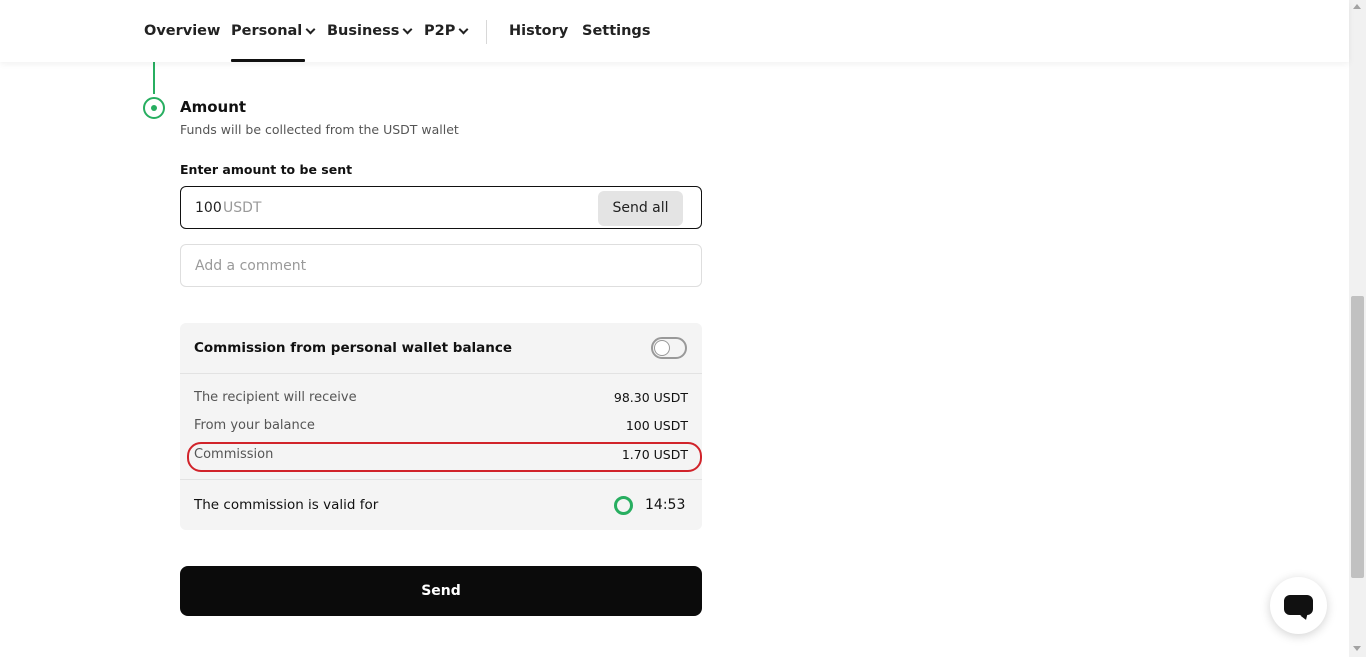 The width and height of the screenshot is (1366, 657). What do you see at coordinates (363, 31) in the screenshot?
I see `nav-business-label: Business` at bounding box center [363, 31].